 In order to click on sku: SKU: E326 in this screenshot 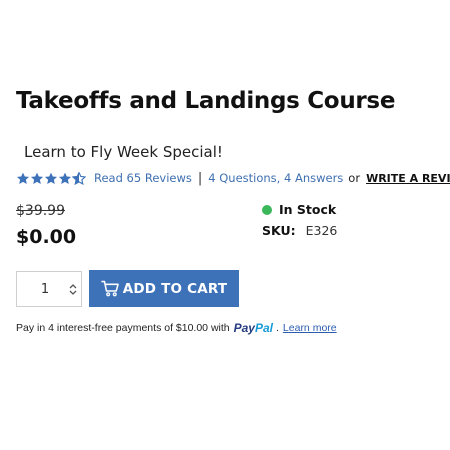, I will do `click(299, 230)`.